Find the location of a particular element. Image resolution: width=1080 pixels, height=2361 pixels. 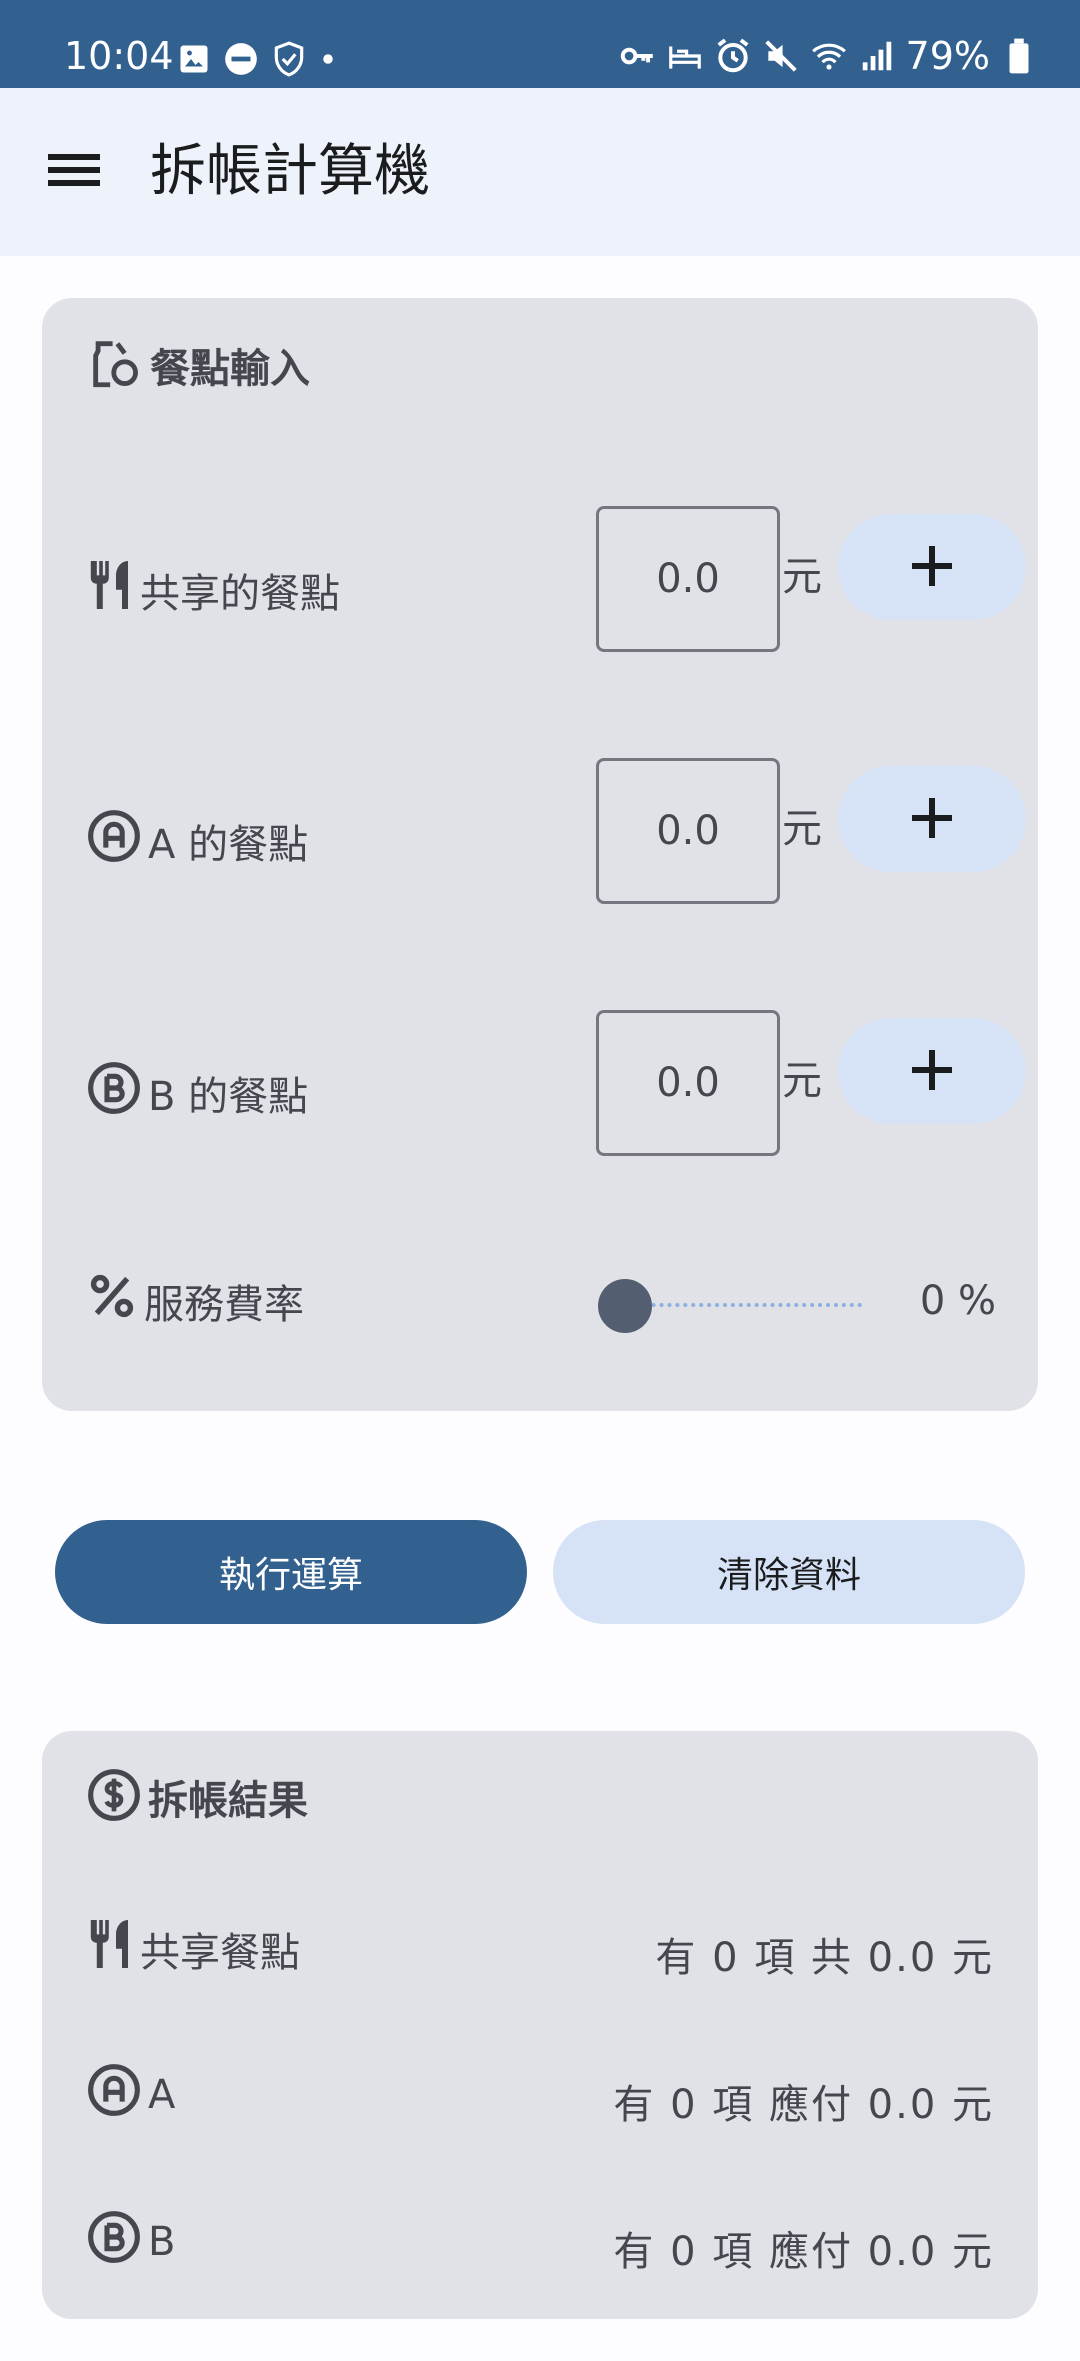

result-a-value: 有 0 項 應付 0.0 元 is located at coordinates (803, 2105).